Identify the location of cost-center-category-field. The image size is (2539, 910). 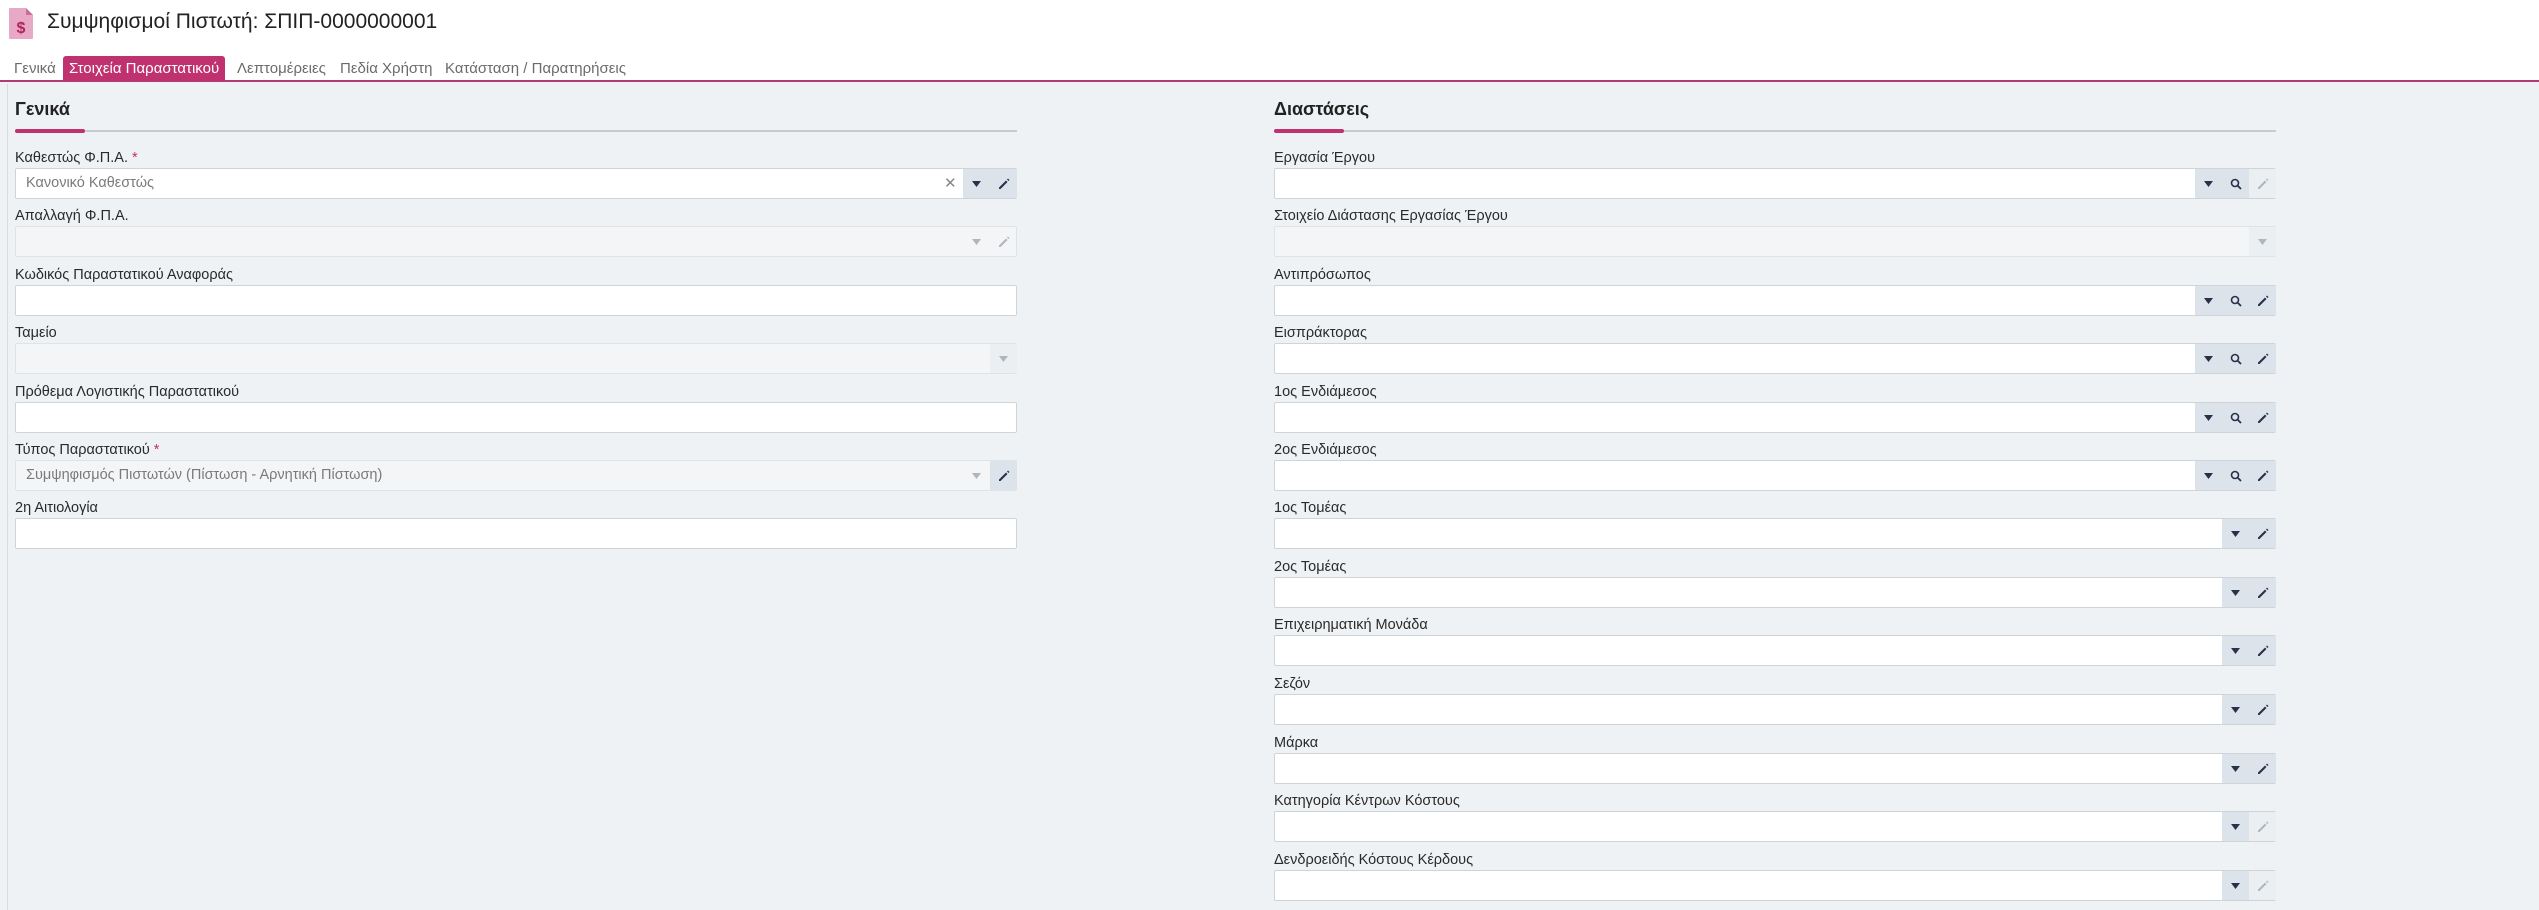
(1775, 826).